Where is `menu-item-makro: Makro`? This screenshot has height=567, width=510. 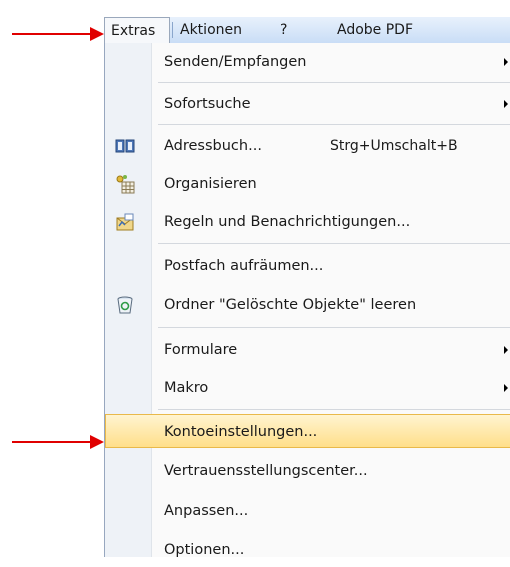
menu-item-makro: Makro is located at coordinates (307, 388).